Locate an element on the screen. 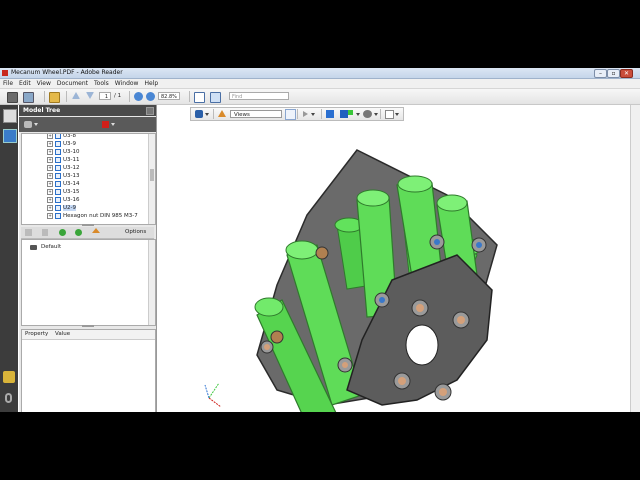  tree-item: + Hexagon nut DIN 985 M3-7 is located at coordinates (92, 216).